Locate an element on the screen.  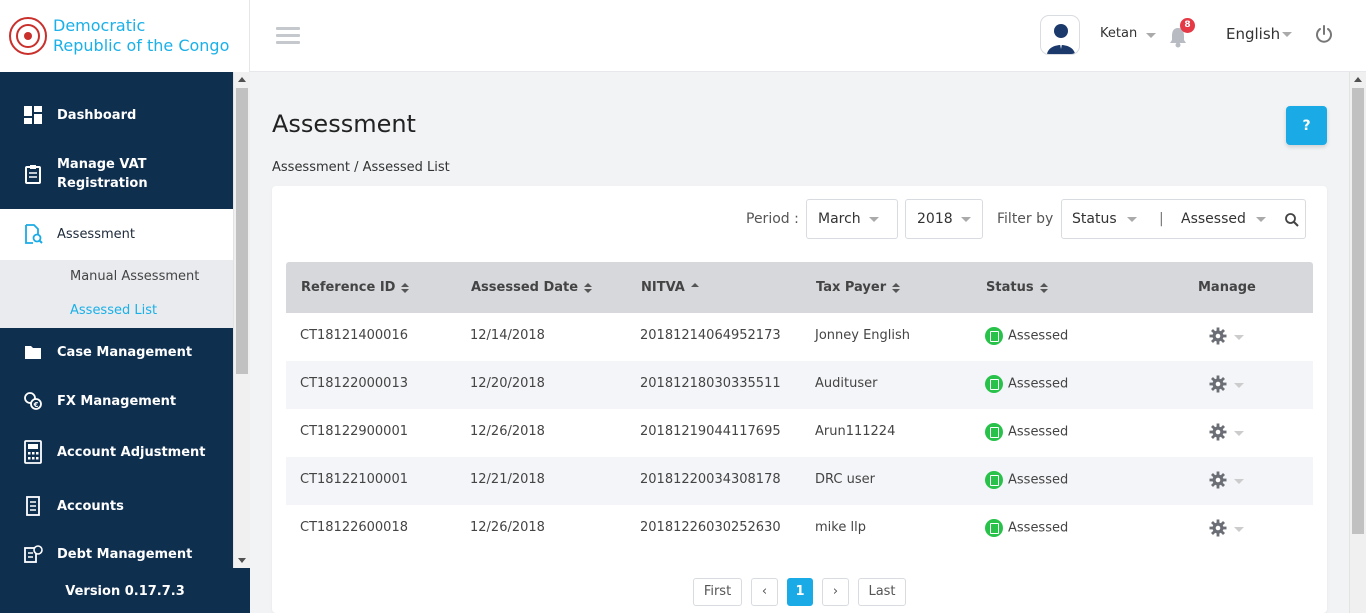
menu-toggle-icon is located at coordinates (288, 36).